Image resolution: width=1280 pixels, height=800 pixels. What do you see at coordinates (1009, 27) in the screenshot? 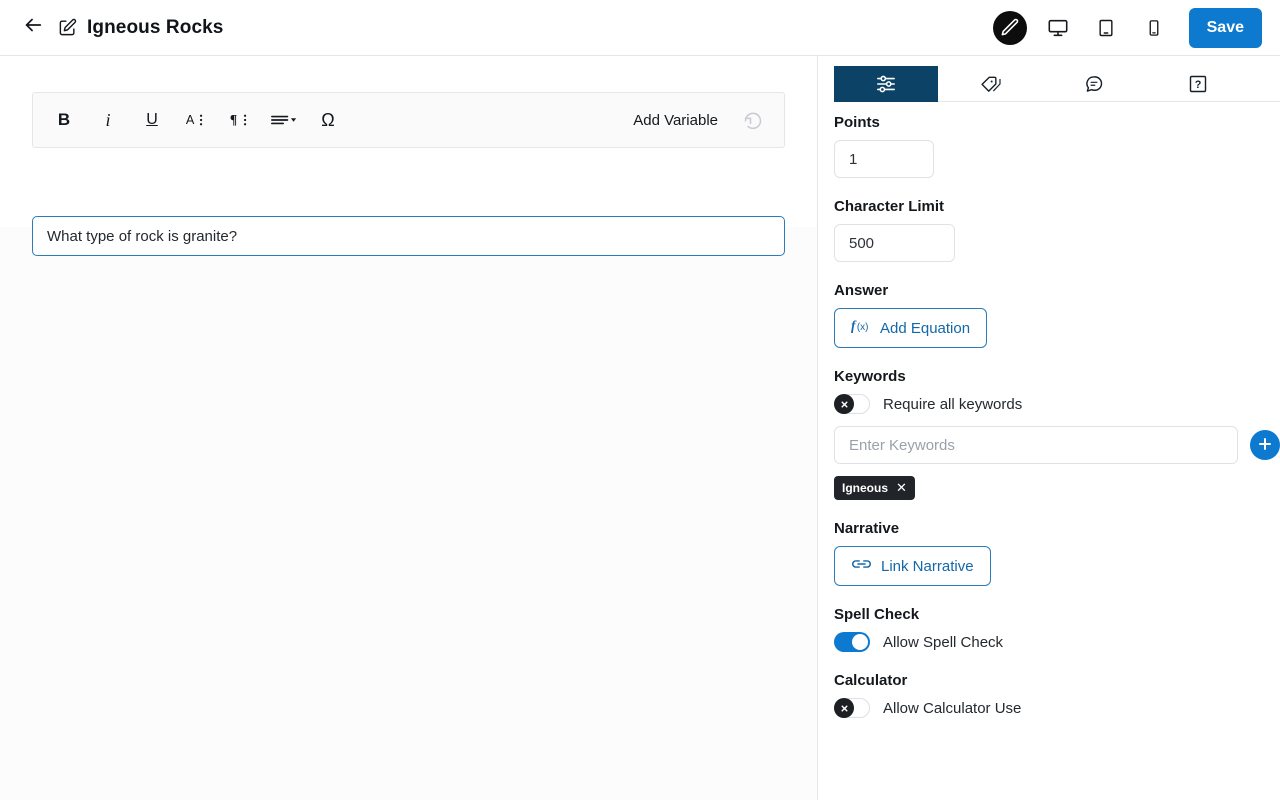
I see `pencil-icon-button` at bounding box center [1009, 27].